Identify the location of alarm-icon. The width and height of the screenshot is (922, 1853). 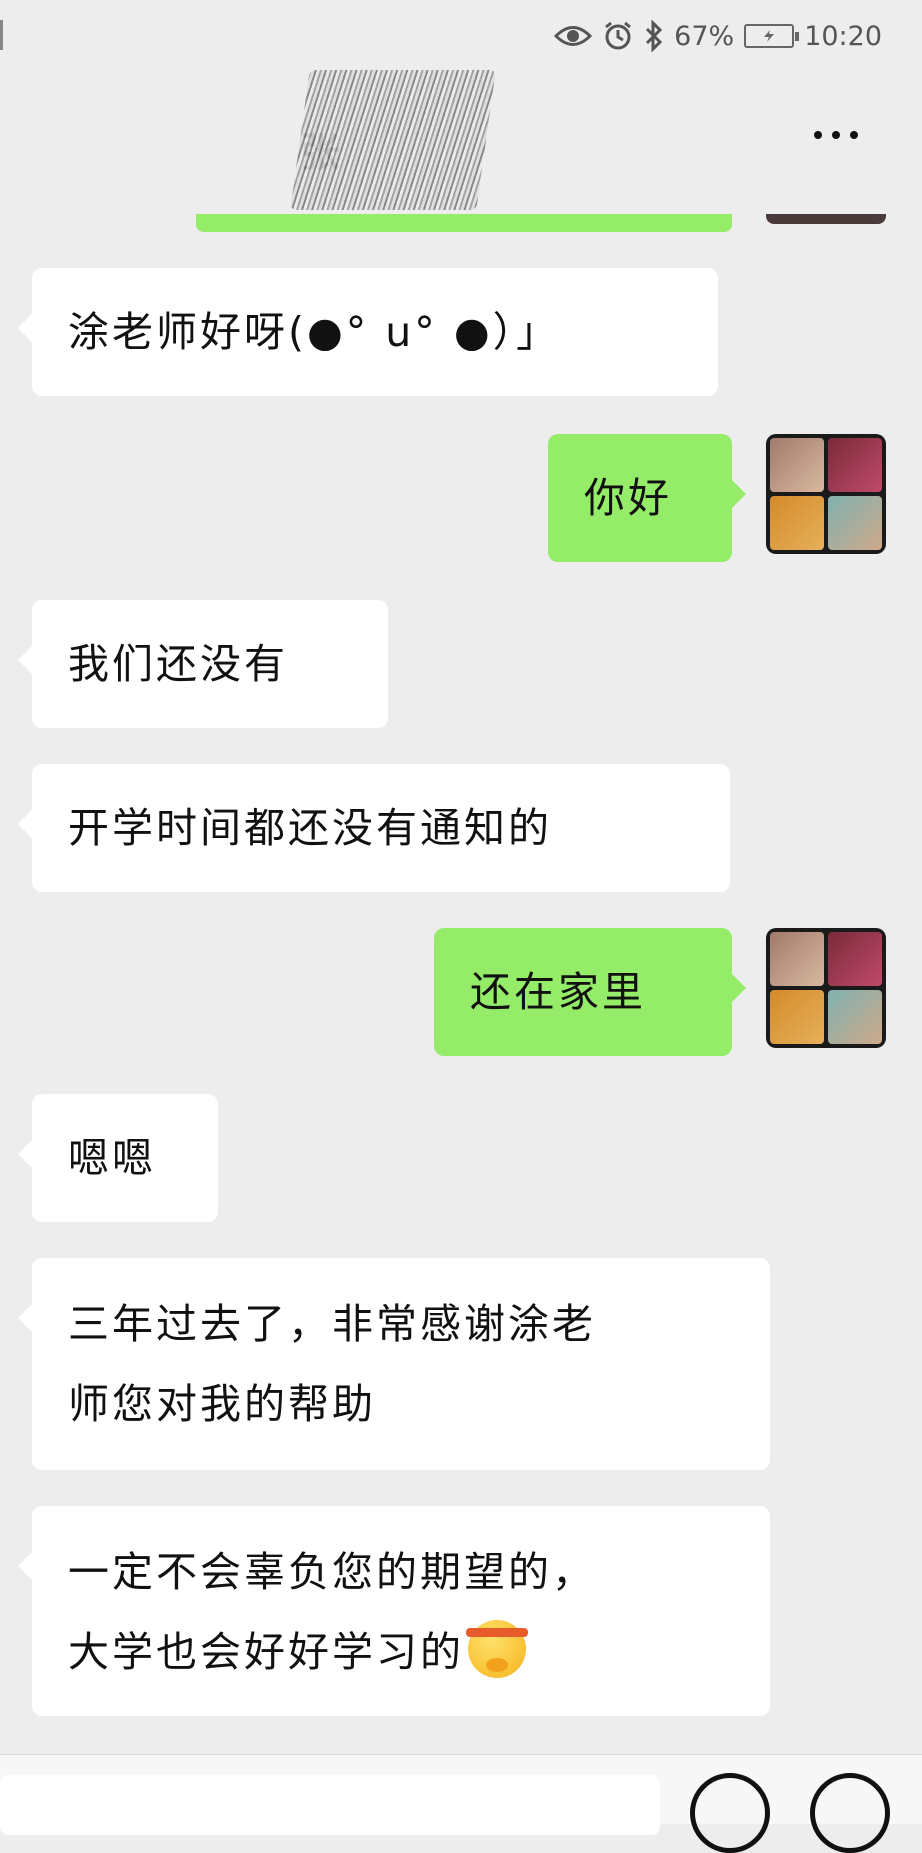
(618, 36).